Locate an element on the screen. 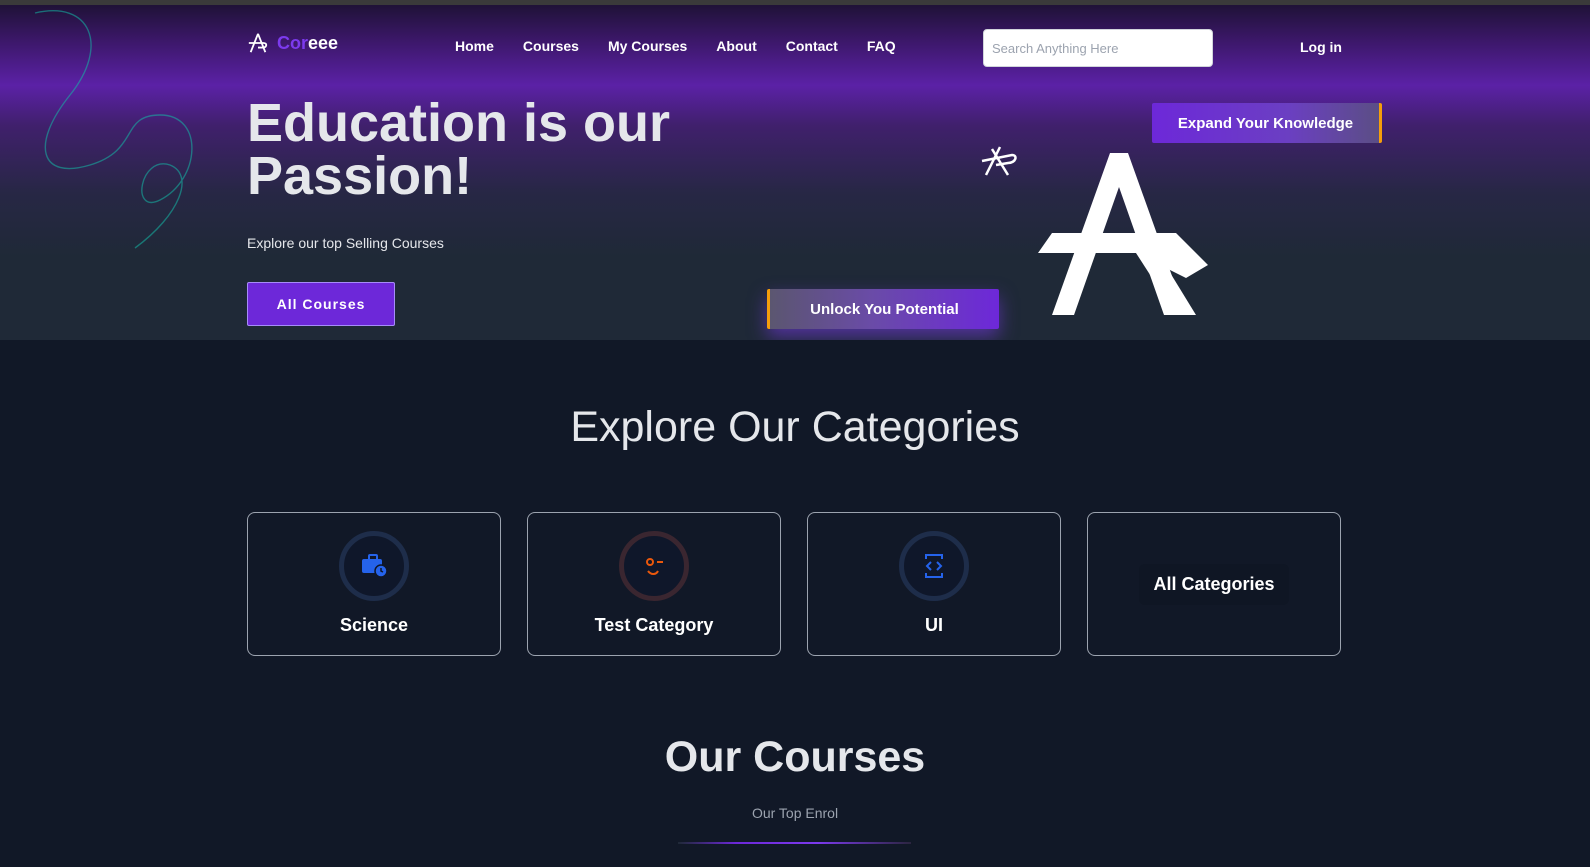 This screenshot has width=1590, height=867. category-label: Science is located at coordinates (374, 625).